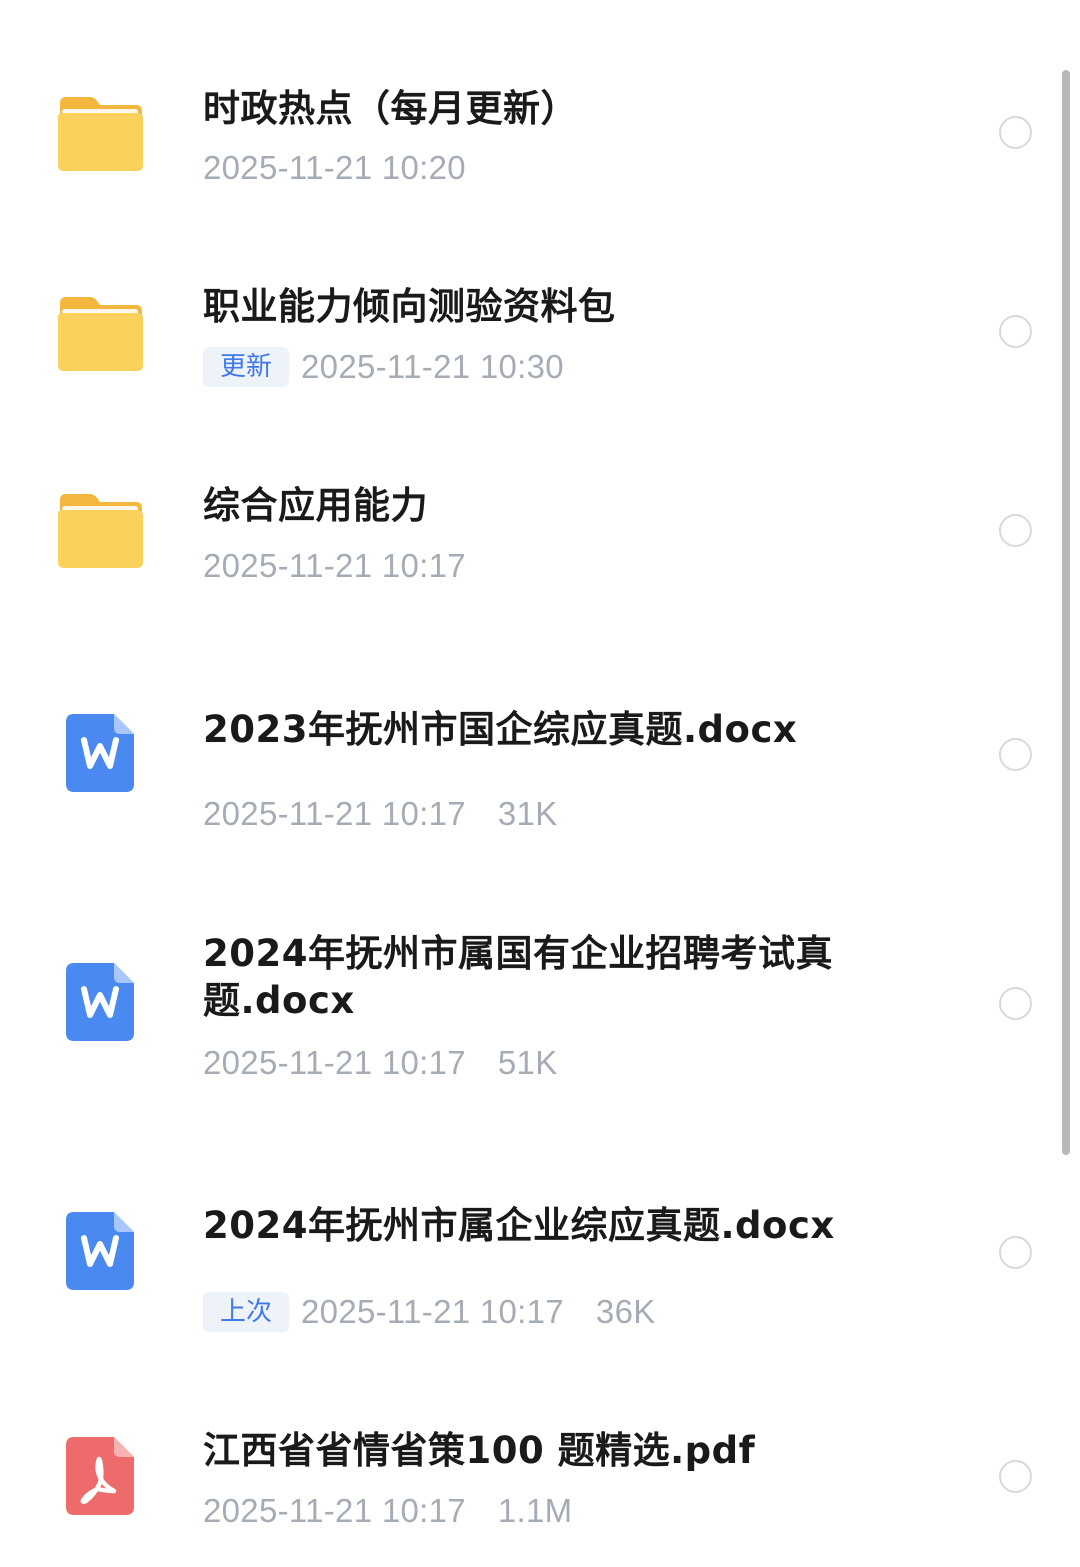 The image size is (1080, 1567). What do you see at coordinates (100, 1476) in the screenshot?
I see `pdf-document-icon` at bounding box center [100, 1476].